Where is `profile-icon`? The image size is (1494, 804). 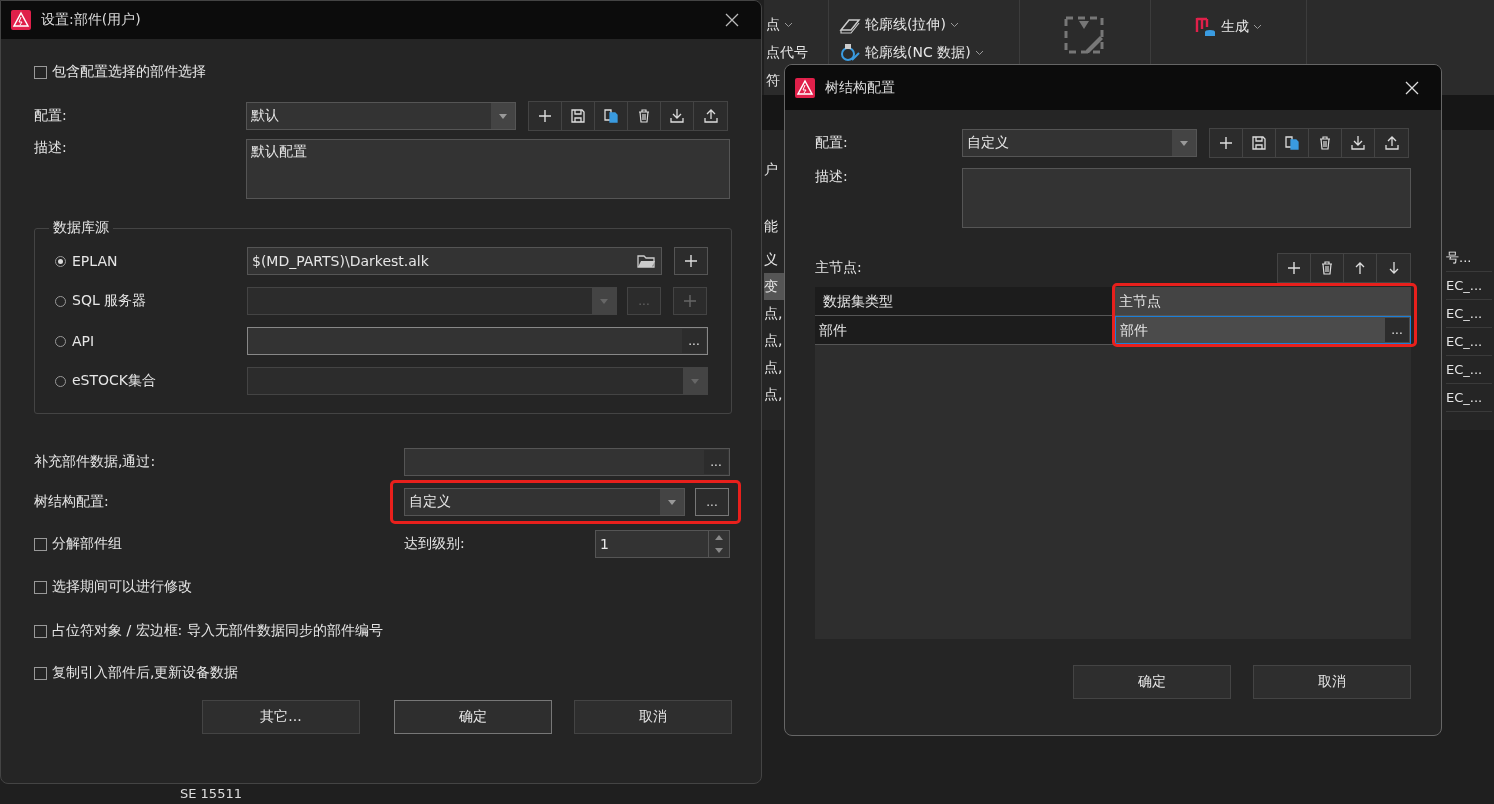 profile-icon is located at coordinates (850, 25).